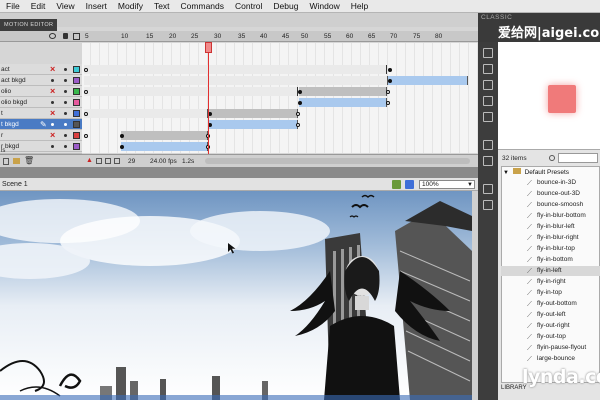  What do you see at coordinates (41, 69) in the screenshot?
I see `layer-row: act ×` at bounding box center [41, 69].